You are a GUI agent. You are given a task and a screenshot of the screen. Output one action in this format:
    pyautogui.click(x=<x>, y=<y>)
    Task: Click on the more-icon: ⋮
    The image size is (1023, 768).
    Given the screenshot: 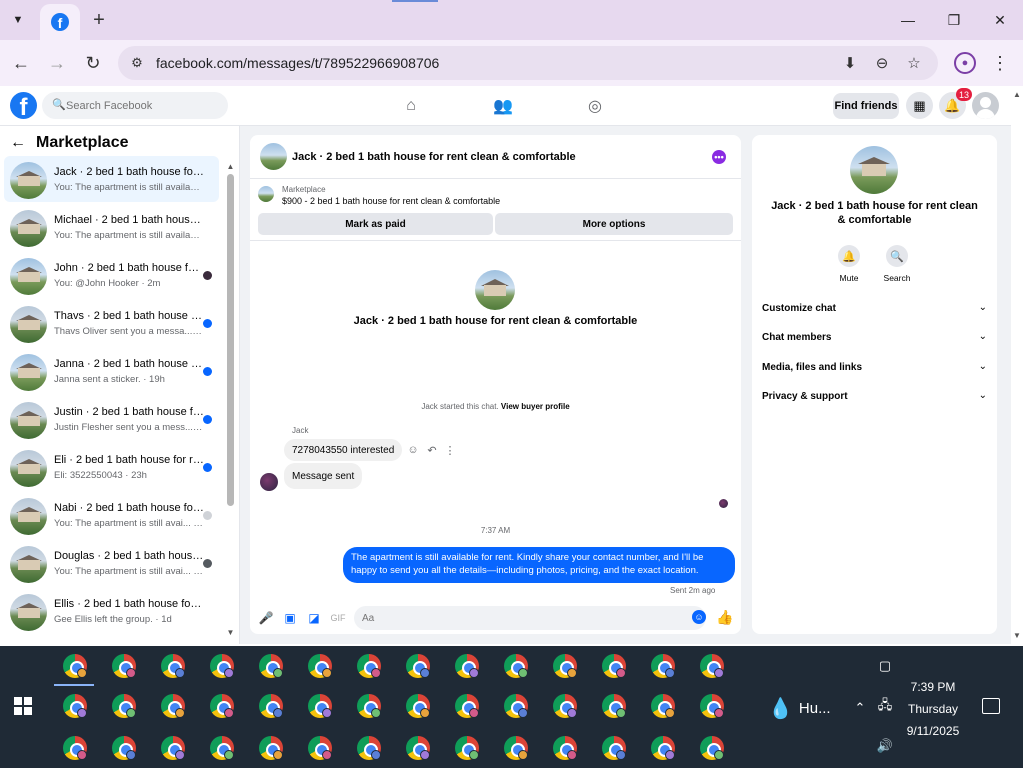 What is the action you would take?
    pyautogui.click(x=450, y=450)
    